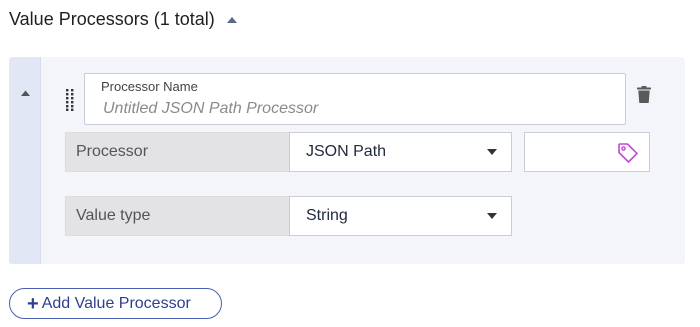  I want to click on value-type-value: String, so click(327, 215).